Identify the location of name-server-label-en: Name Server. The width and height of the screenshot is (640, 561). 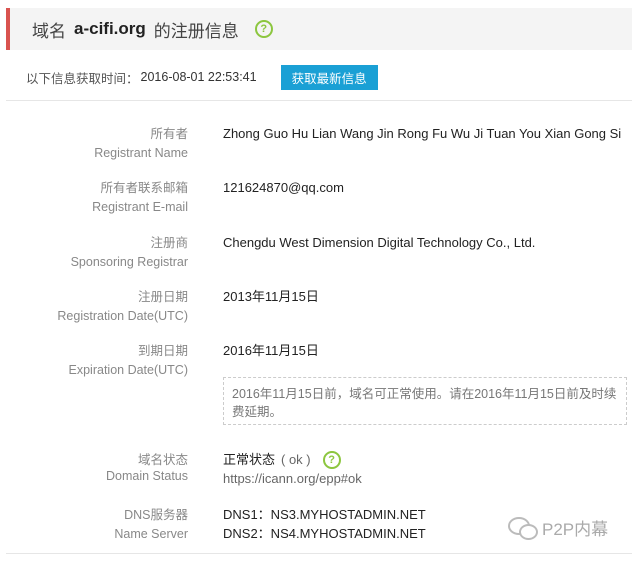
(151, 534).